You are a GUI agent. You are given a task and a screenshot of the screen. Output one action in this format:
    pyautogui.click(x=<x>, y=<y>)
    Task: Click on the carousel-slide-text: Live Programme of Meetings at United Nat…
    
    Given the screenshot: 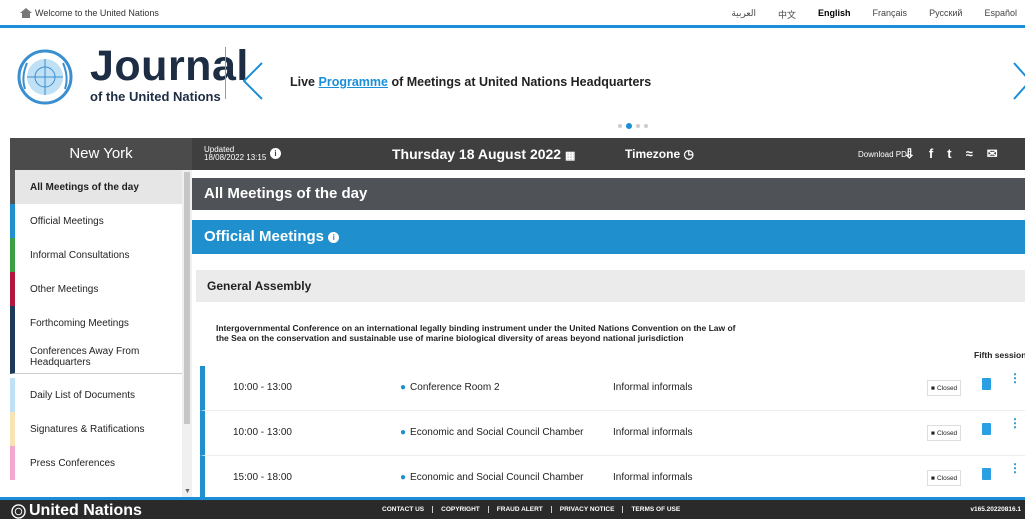 What is the action you would take?
    pyautogui.click(x=470, y=82)
    